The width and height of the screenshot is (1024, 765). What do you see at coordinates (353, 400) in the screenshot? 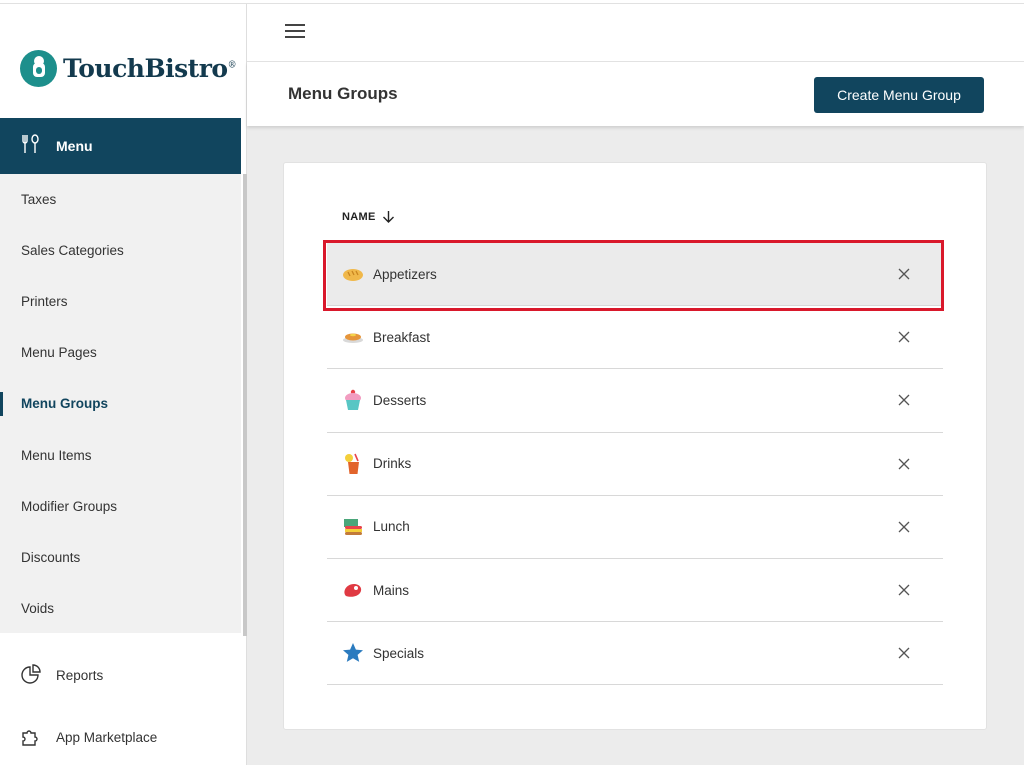
I see `cupcake-icon` at bounding box center [353, 400].